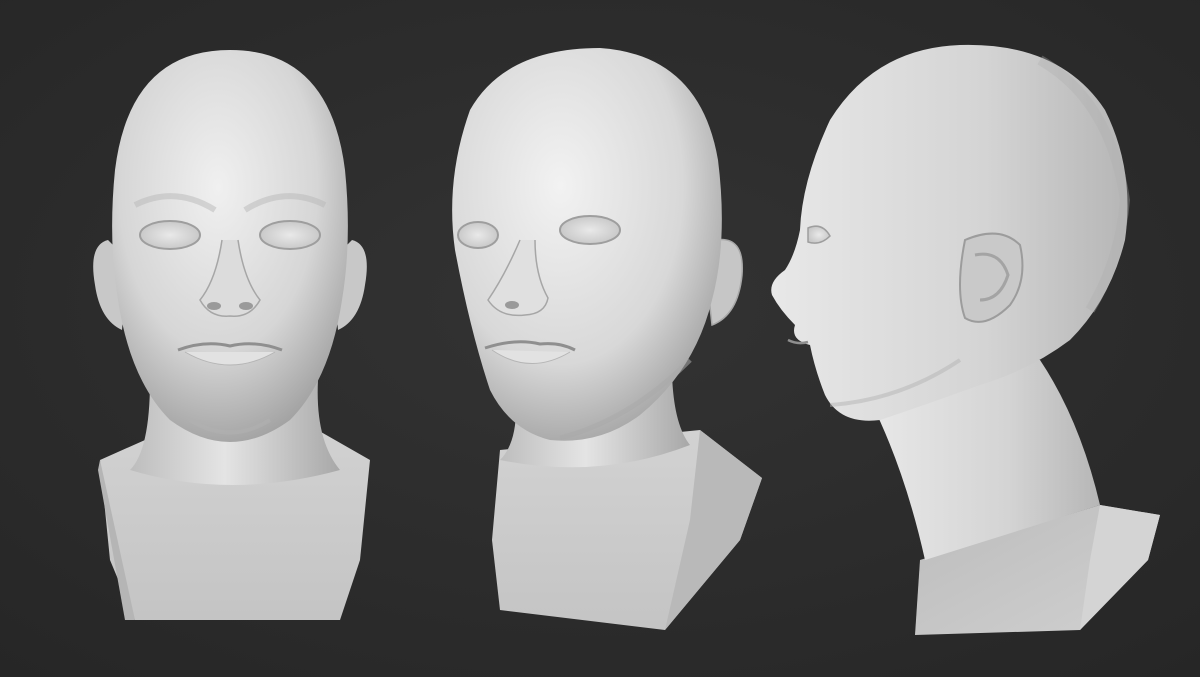 Image resolution: width=1200 pixels, height=677 pixels. I want to click on right-nostril, so click(246, 306).